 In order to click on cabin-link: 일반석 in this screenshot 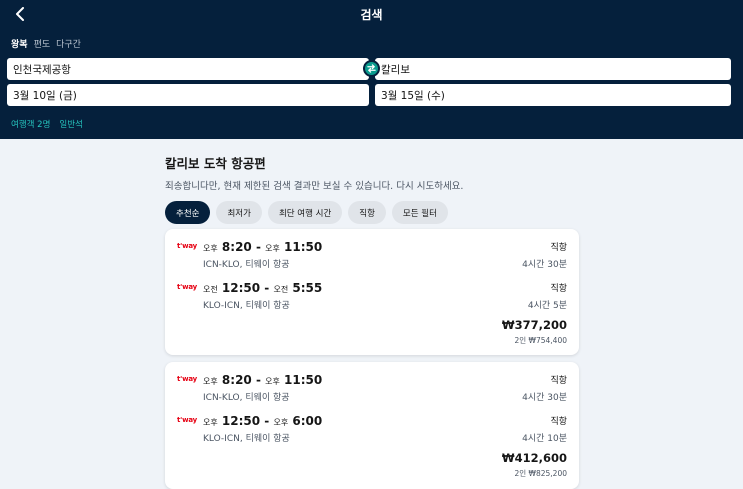, I will do `click(70, 124)`.